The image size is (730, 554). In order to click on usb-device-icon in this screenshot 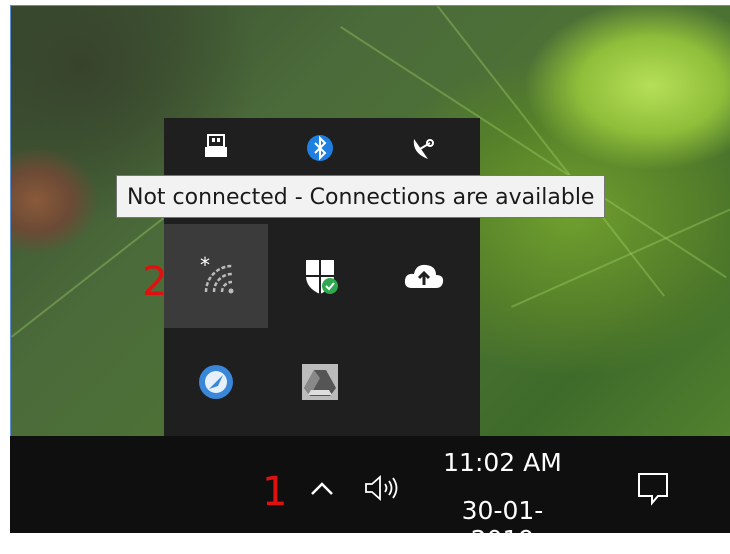, I will do `click(216, 148)`.